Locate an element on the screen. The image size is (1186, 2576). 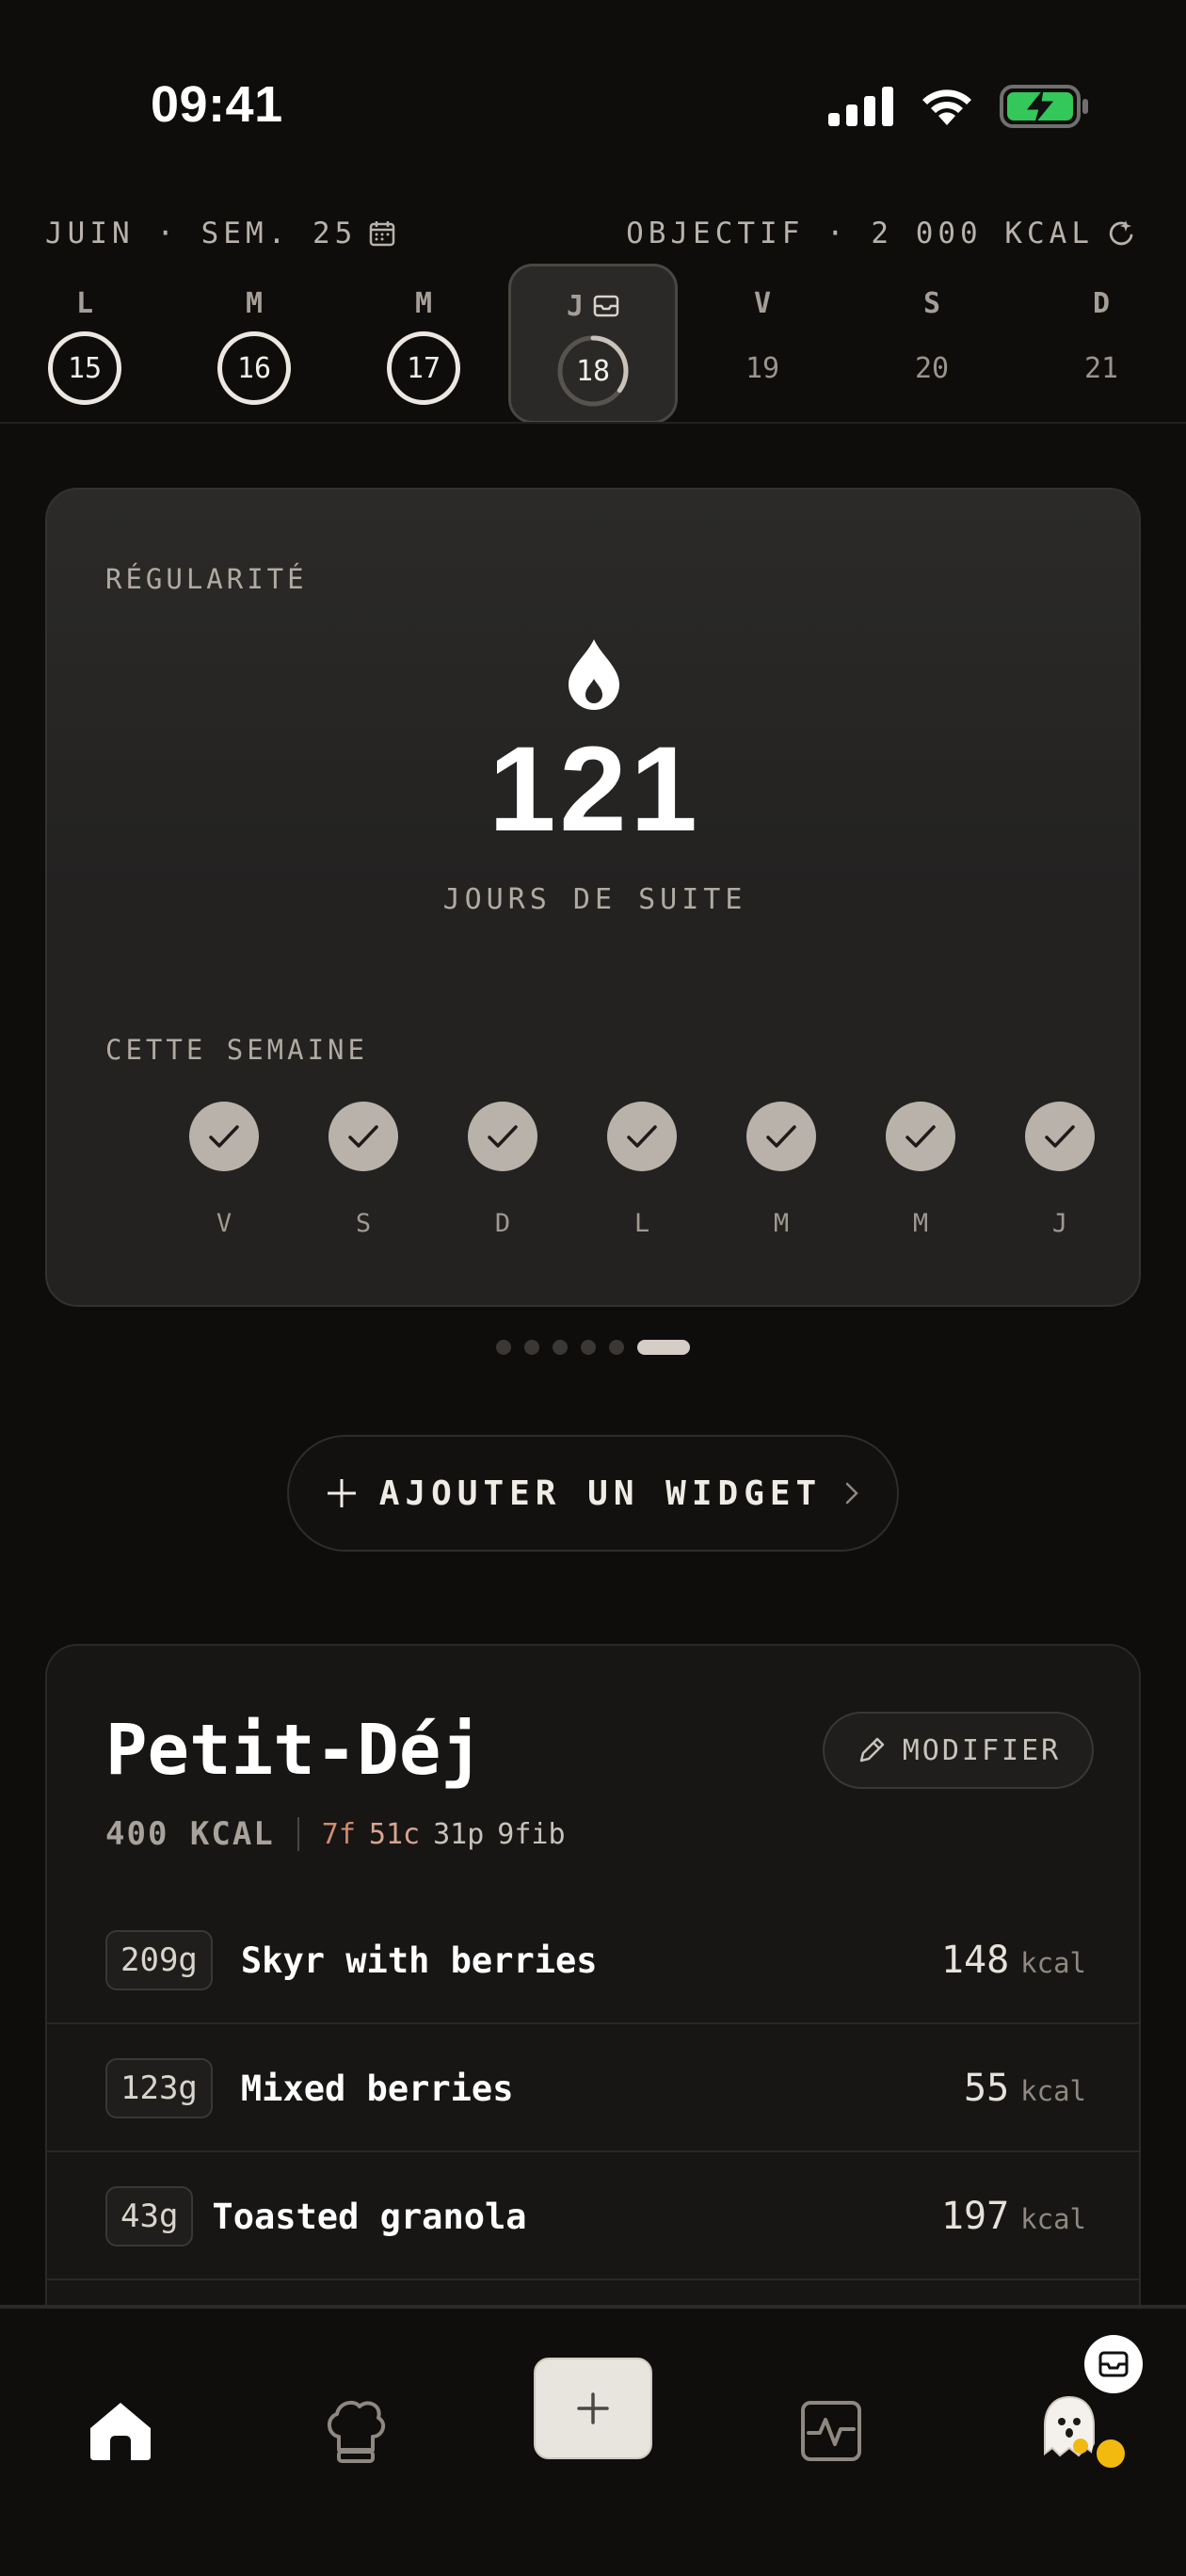
week-day-selector: L 15 M 16 M 17 J 18 V 19 S 20 D 21 is located at coordinates (593, 344).